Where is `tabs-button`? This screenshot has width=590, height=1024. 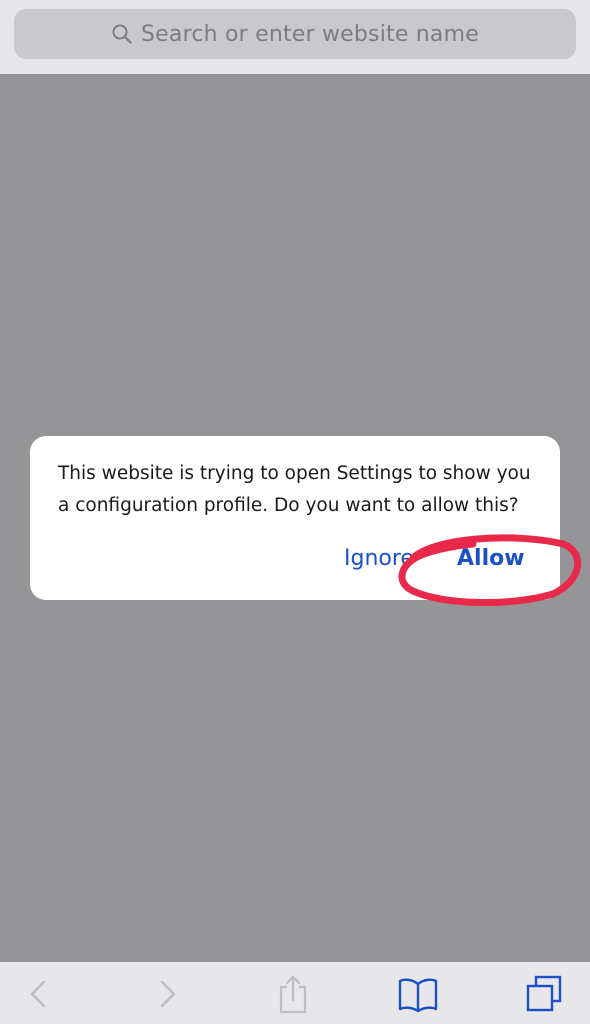 tabs-button is located at coordinates (544, 994).